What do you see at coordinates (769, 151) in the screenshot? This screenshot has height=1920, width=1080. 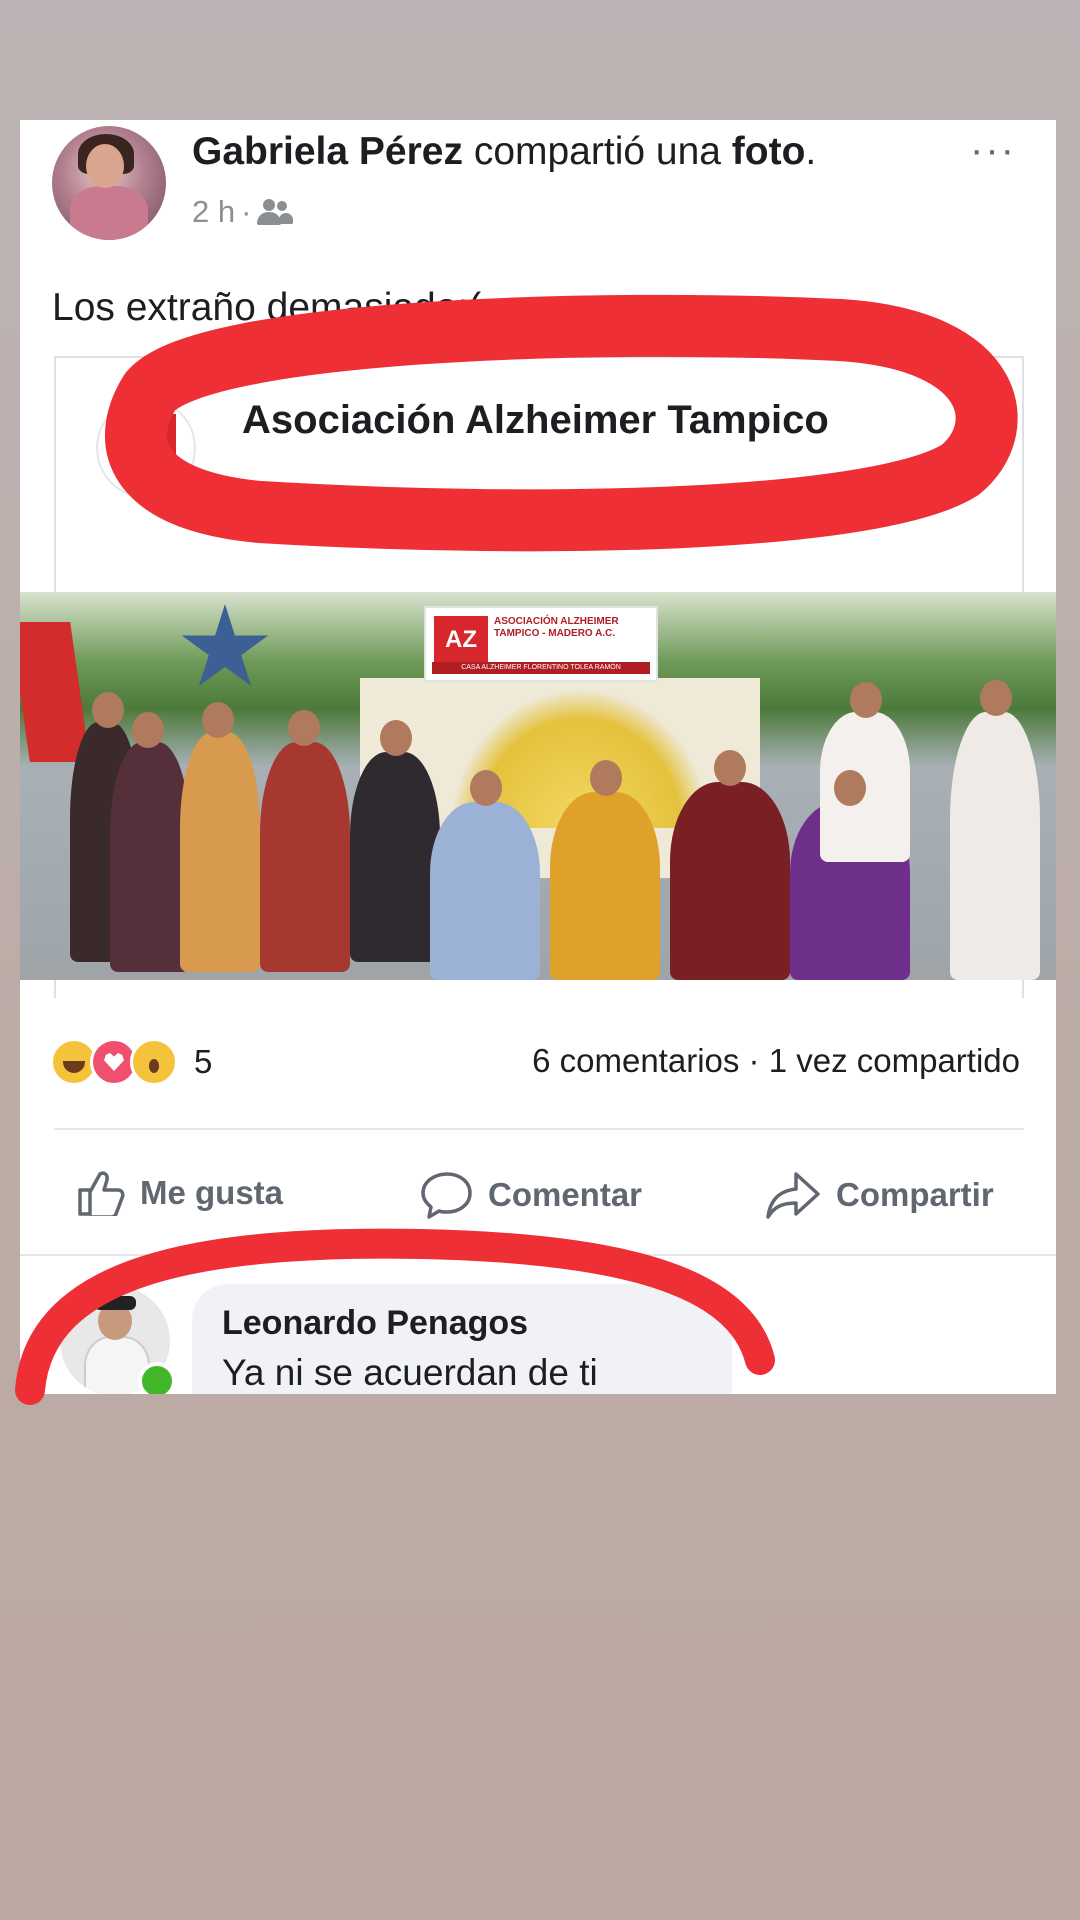 I see `action-object-link: foto` at bounding box center [769, 151].